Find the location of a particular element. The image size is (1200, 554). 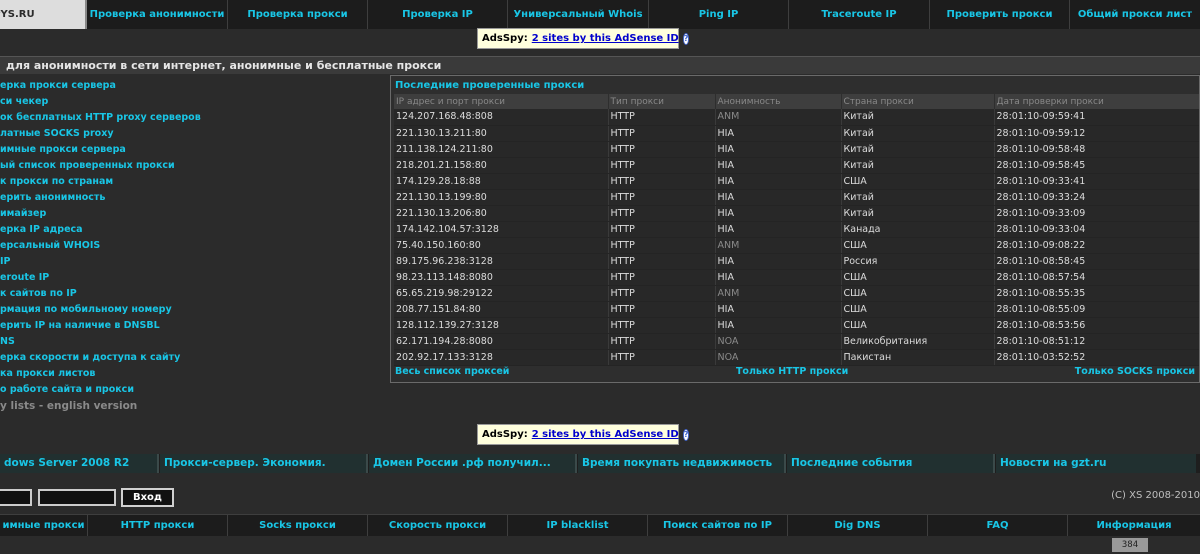

proxy-country-cell: Великобритания is located at coordinates (918, 341).